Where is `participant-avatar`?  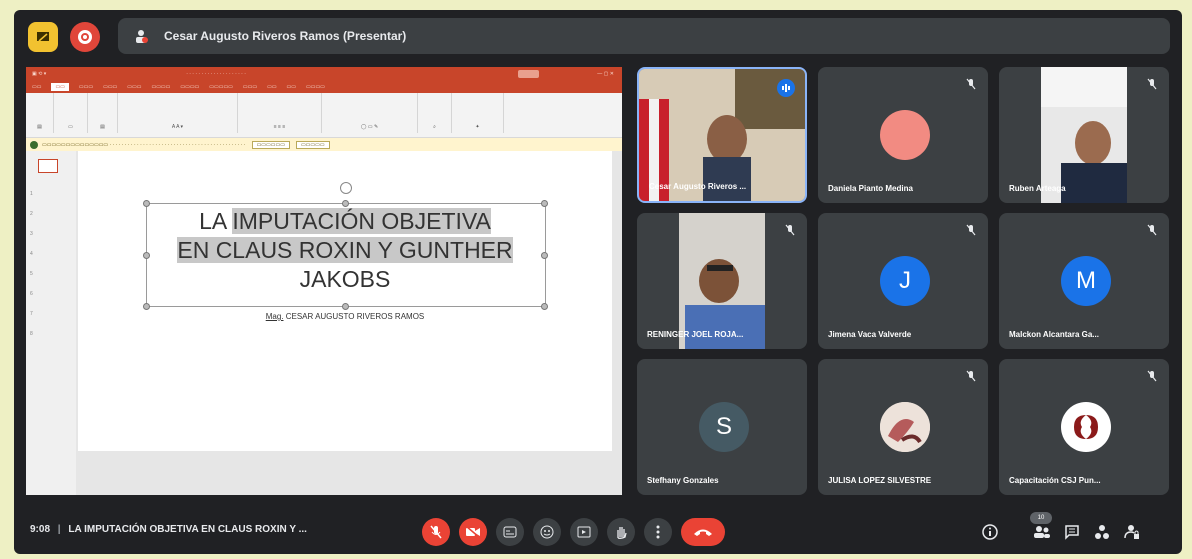 participant-avatar is located at coordinates (905, 135).